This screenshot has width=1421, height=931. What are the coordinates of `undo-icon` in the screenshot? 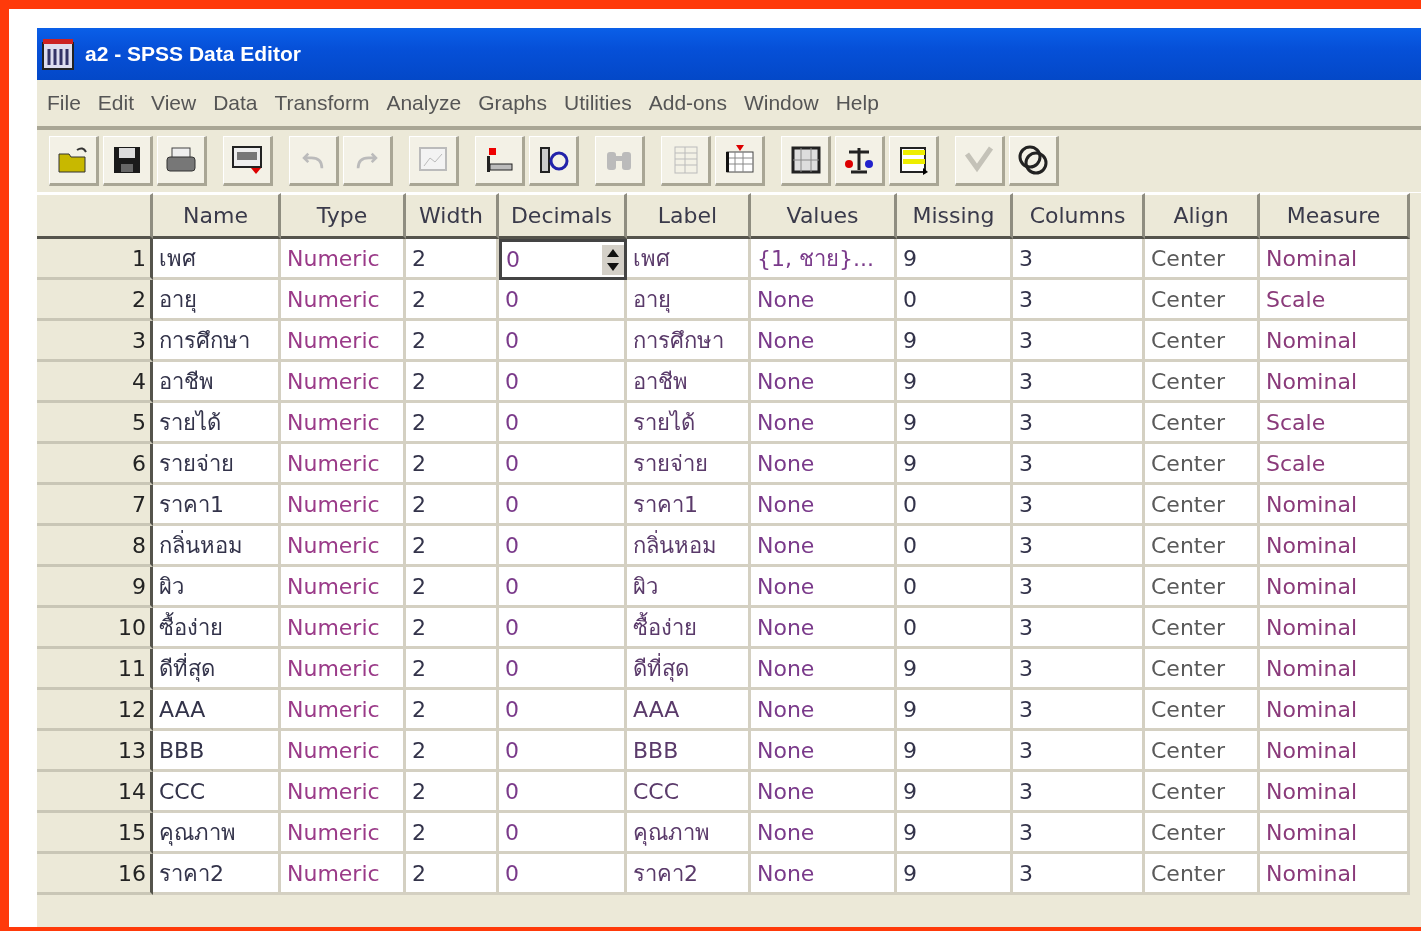 It's located at (313, 160).